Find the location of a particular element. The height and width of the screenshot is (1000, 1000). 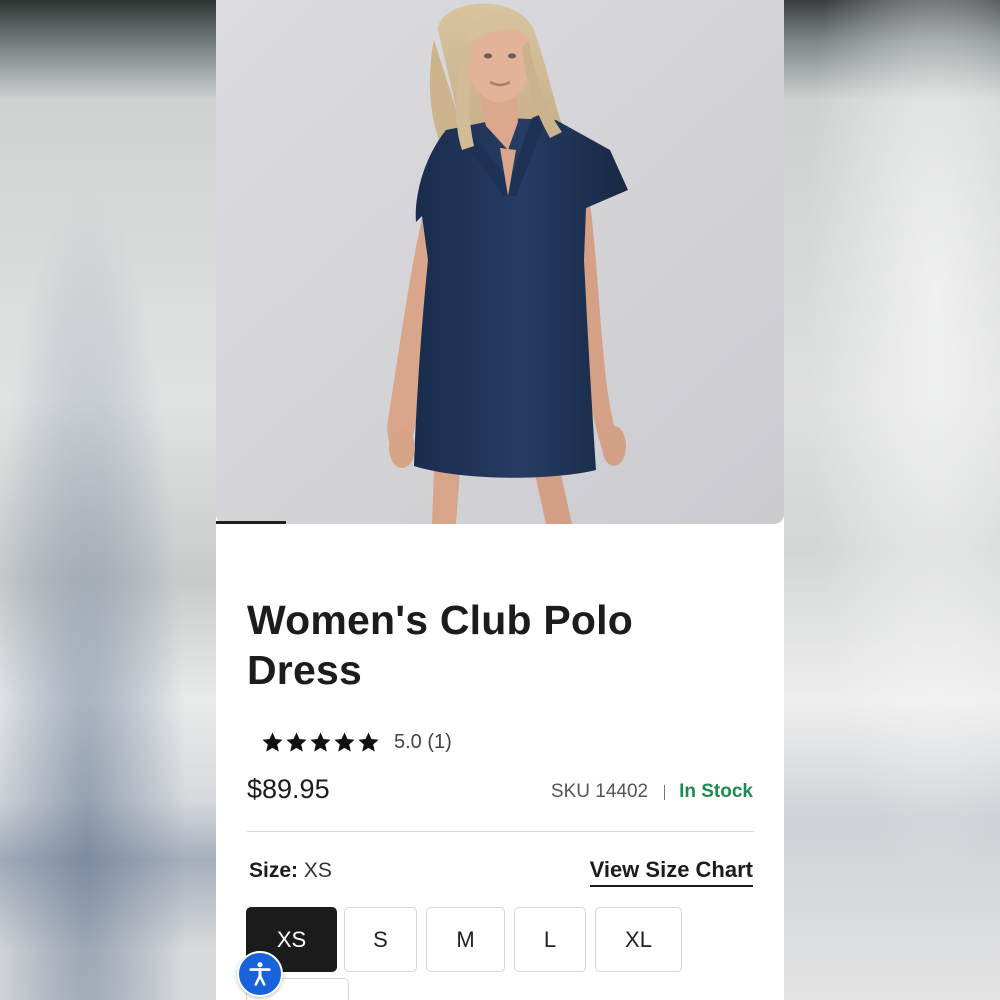

accessibility-icon is located at coordinates (260, 974).